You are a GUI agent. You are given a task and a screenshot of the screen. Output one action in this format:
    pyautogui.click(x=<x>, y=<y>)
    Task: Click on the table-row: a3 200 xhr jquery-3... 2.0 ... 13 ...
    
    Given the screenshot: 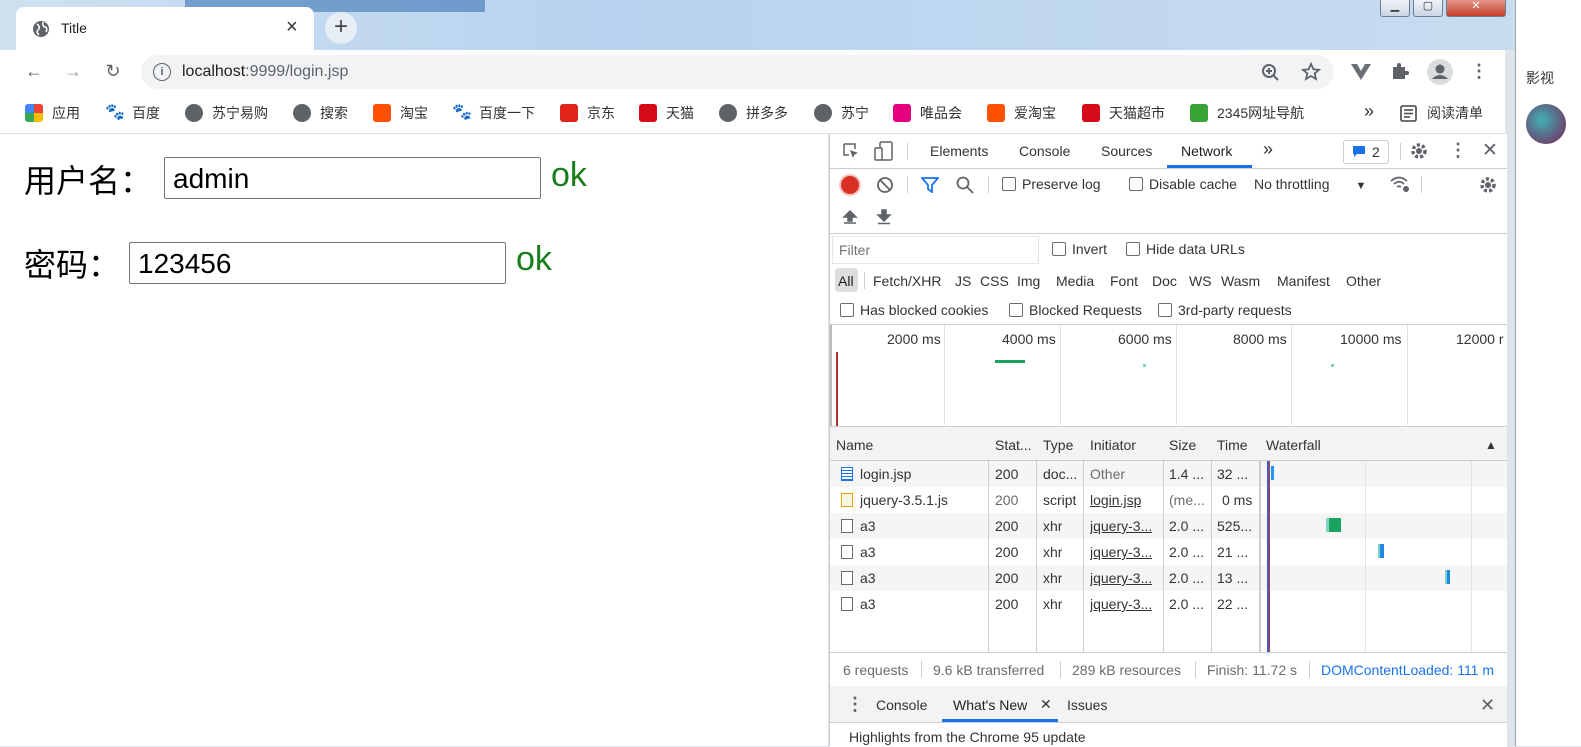 What is the action you would take?
    pyautogui.click(x=1168, y=578)
    